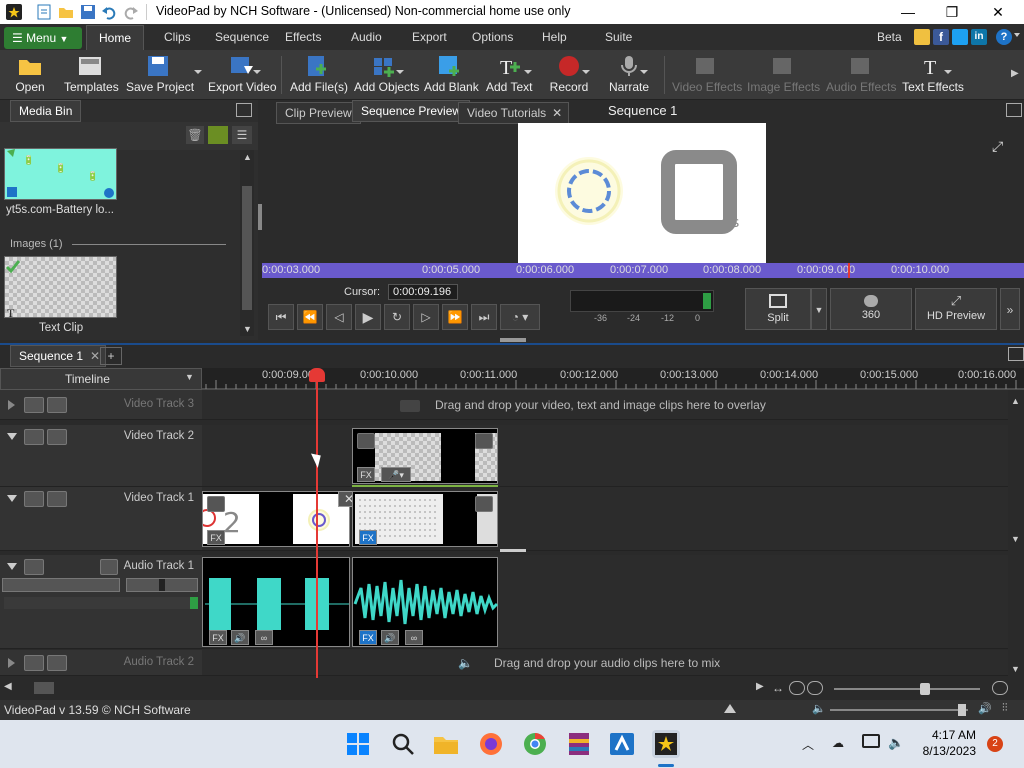  Describe the element at coordinates (46, 111) in the screenshot. I see `tab-media-bin: Media Bin` at that location.